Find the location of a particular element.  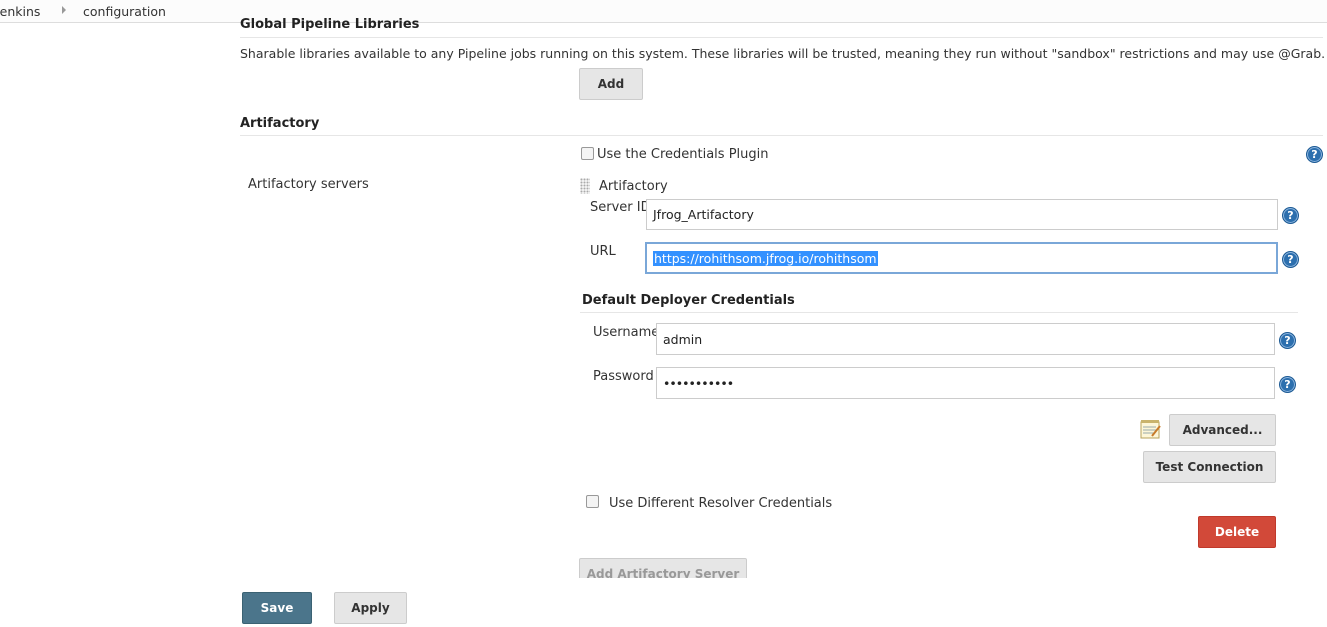

server-id-label: Server ID is located at coordinates (620, 207).